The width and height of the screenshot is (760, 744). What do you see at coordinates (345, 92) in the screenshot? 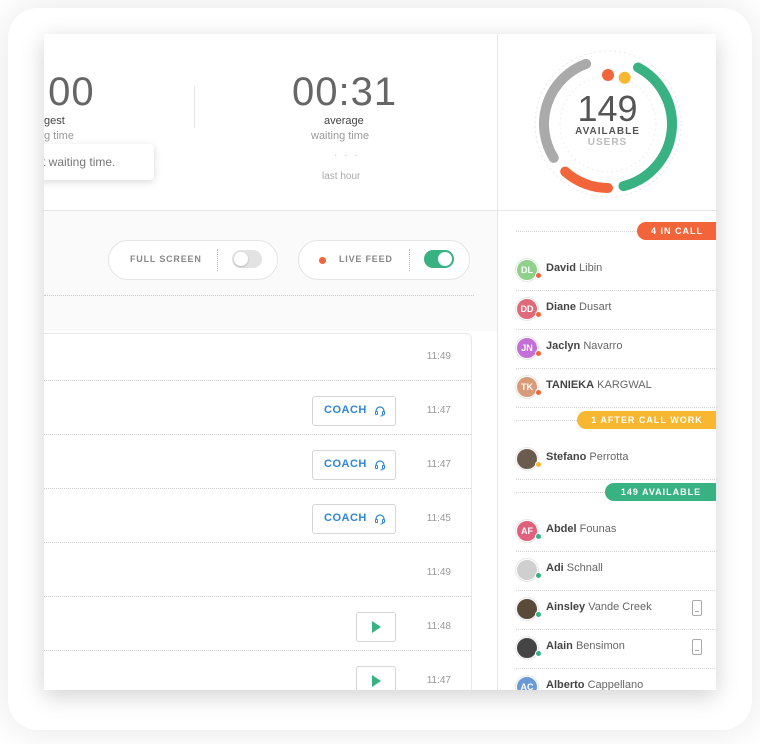
I see `average-wait-value: 00:31` at bounding box center [345, 92].